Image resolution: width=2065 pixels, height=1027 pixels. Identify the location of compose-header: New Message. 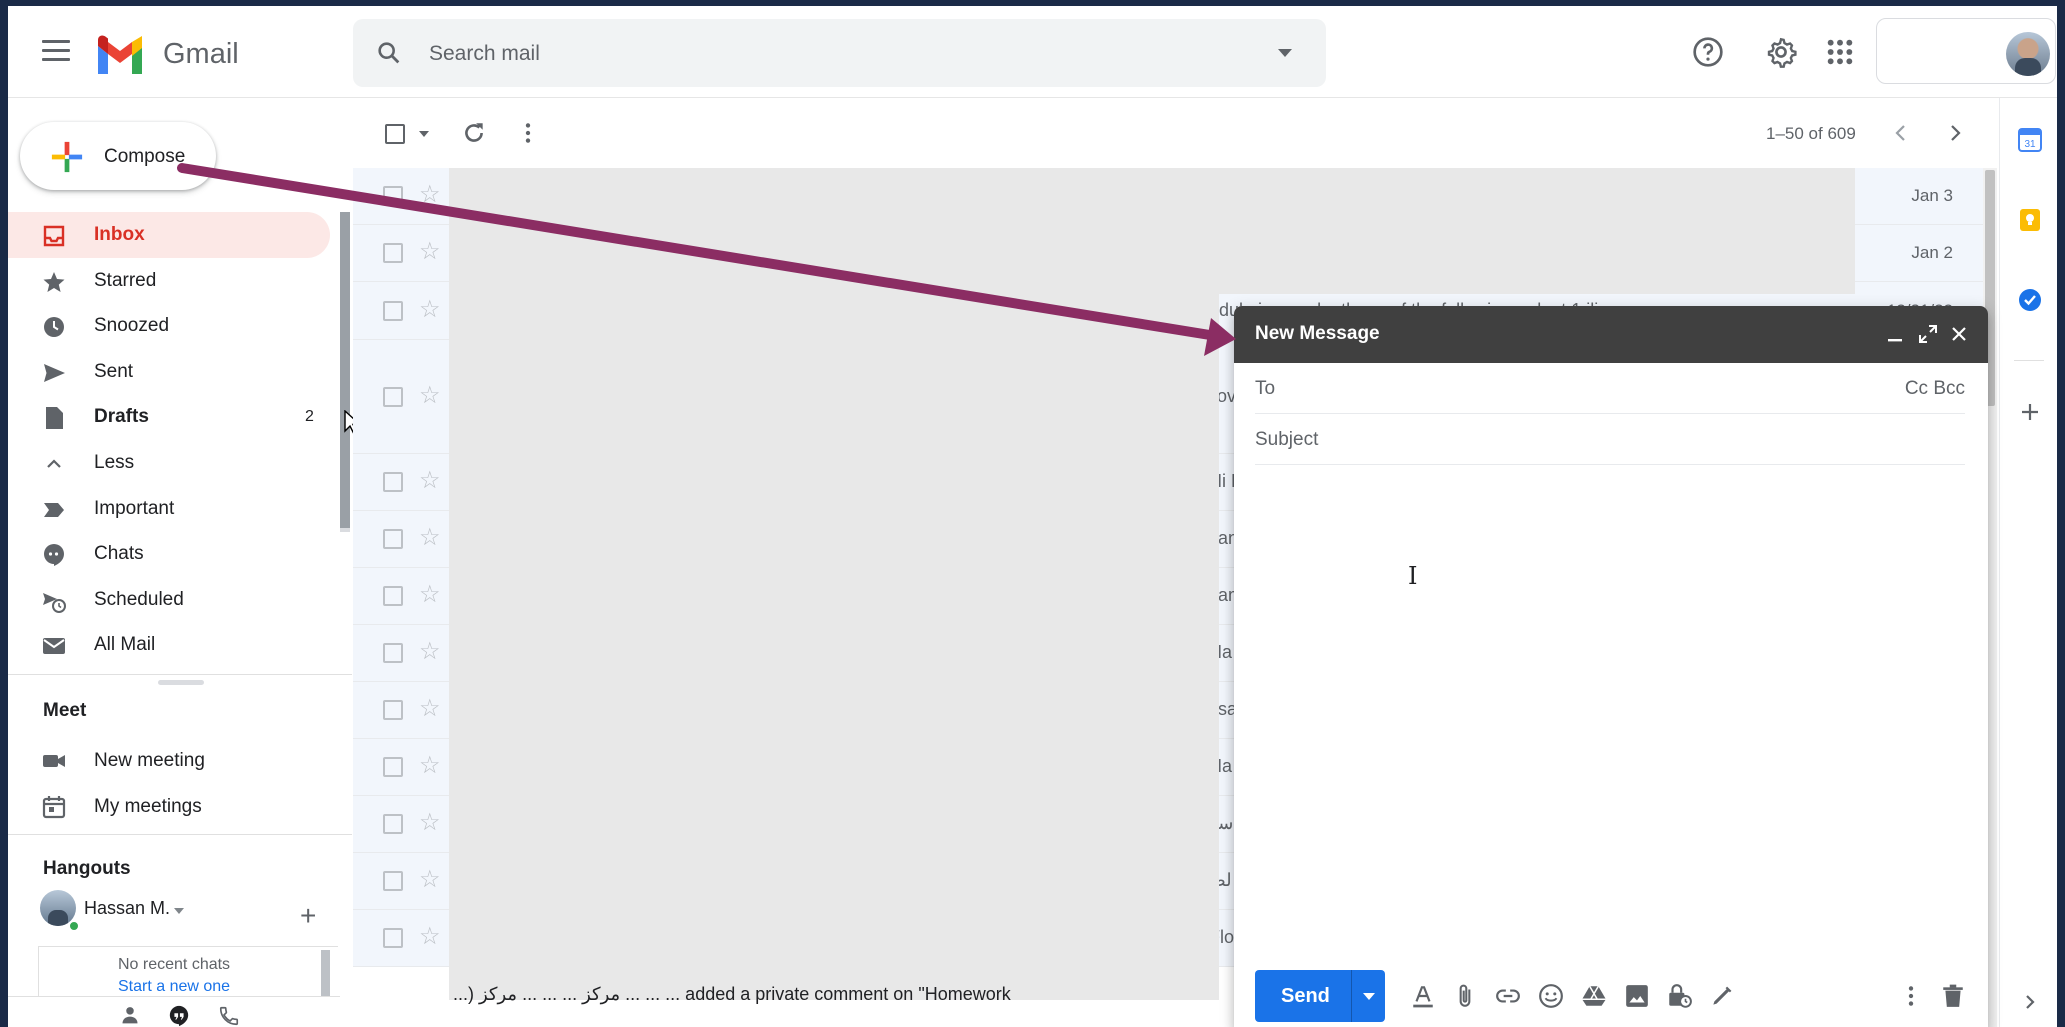
(1611, 334).